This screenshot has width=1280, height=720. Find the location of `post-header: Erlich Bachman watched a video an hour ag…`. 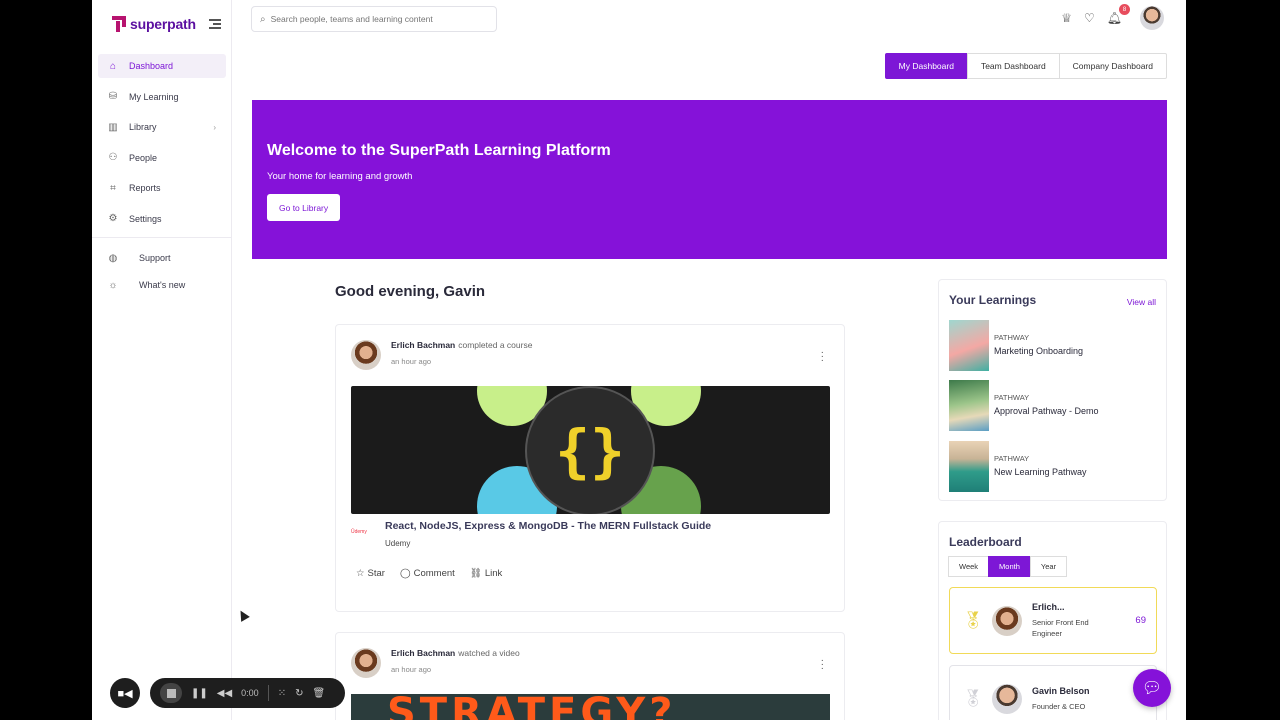

post-header: Erlich Bachman watched a video an hour ag… is located at coordinates (435, 663).